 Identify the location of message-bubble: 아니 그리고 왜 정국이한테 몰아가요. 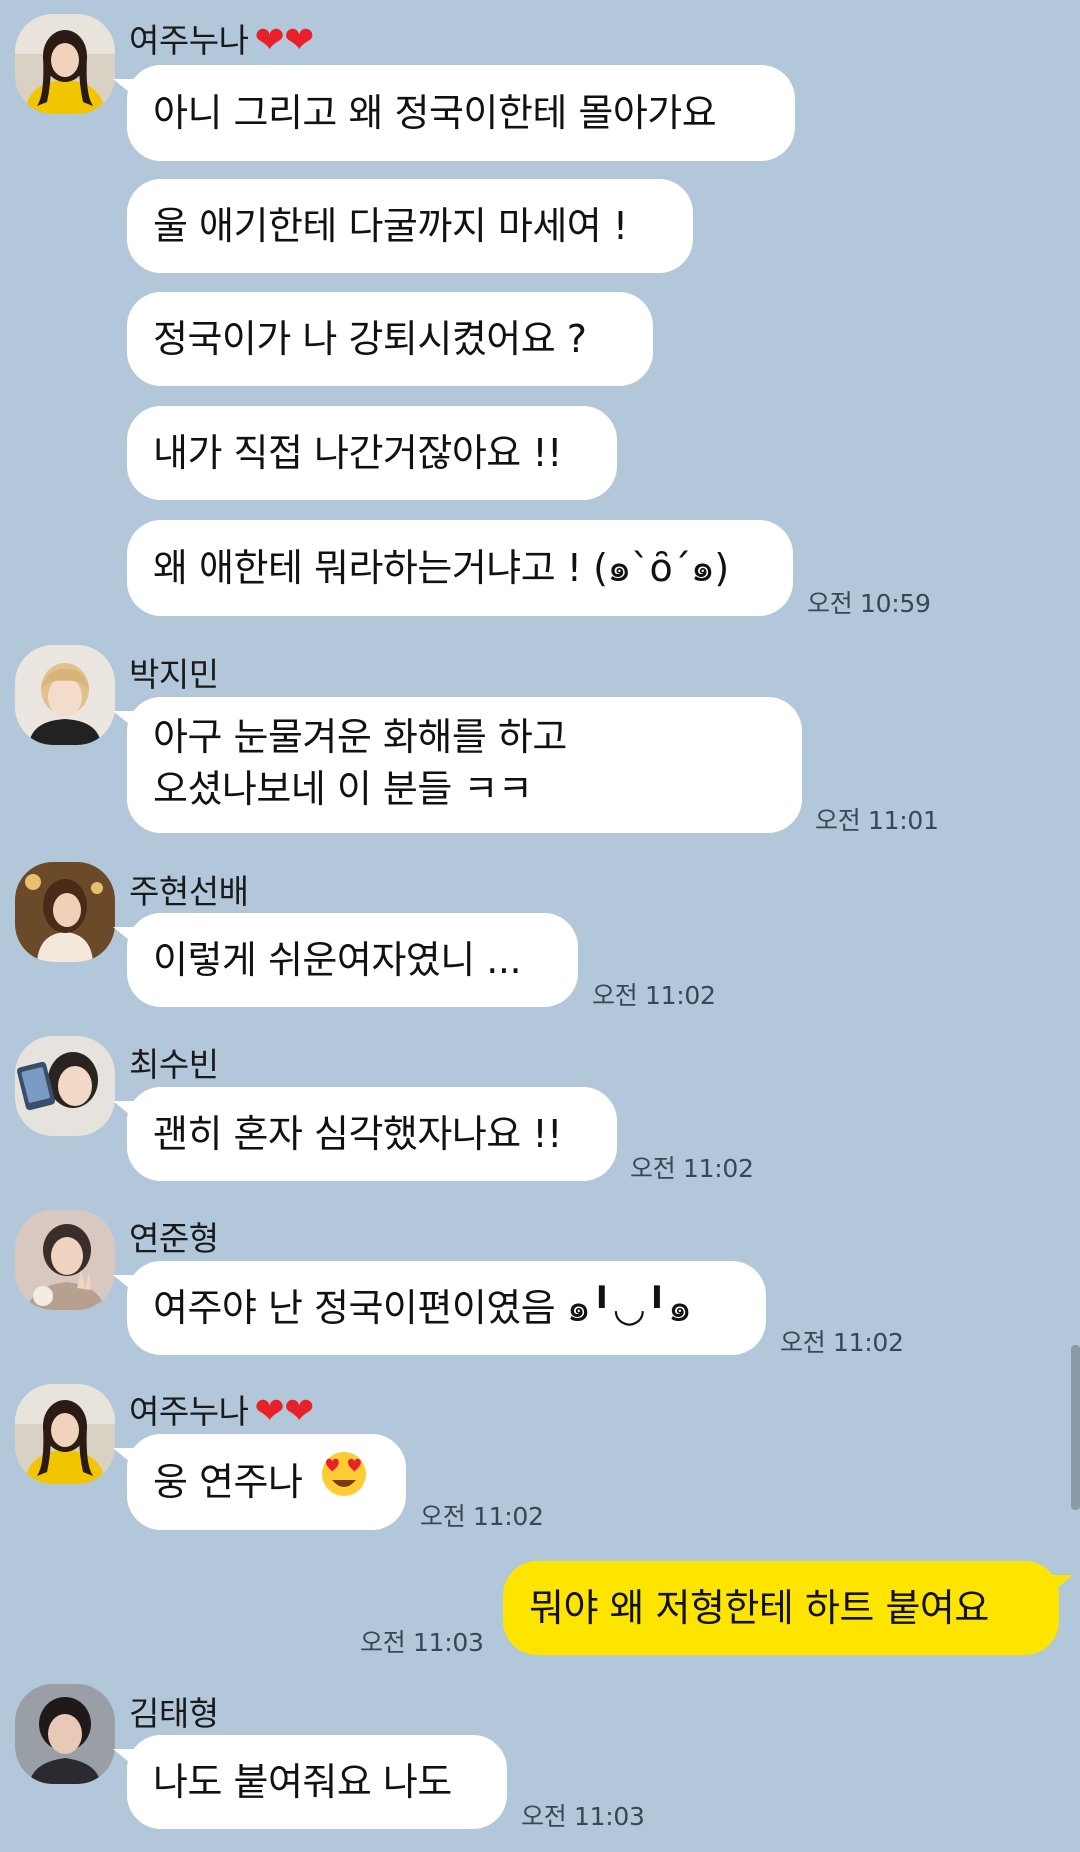
(454, 113).